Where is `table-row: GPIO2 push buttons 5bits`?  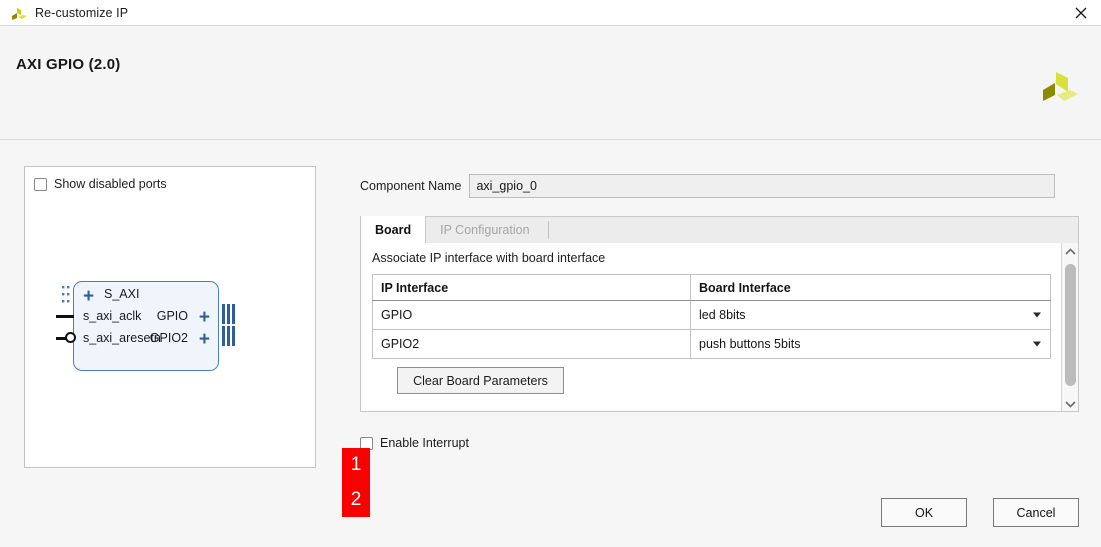
table-row: GPIO2 push buttons 5bits is located at coordinates (711, 344).